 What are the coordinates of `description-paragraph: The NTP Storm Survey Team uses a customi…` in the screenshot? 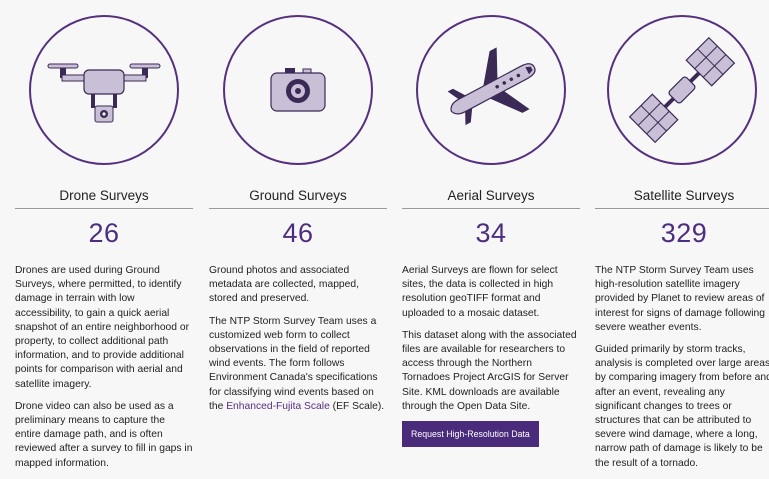 It's located at (298, 364).